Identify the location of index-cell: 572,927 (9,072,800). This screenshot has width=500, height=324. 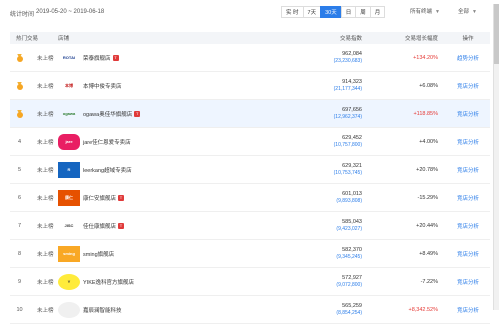
(318, 281).